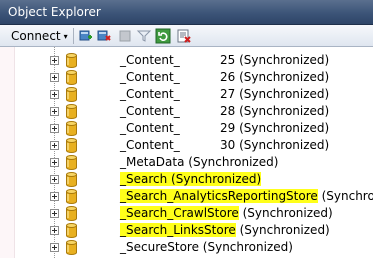 This screenshot has width=373, height=258. Describe the element at coordinates (186, 60) in the screenshot. I see `tree-node: _Content_ 25 (Synchronized)` at that location.